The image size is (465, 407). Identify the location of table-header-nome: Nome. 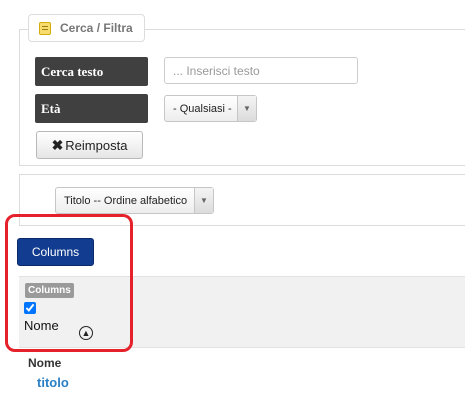
(44, 363).